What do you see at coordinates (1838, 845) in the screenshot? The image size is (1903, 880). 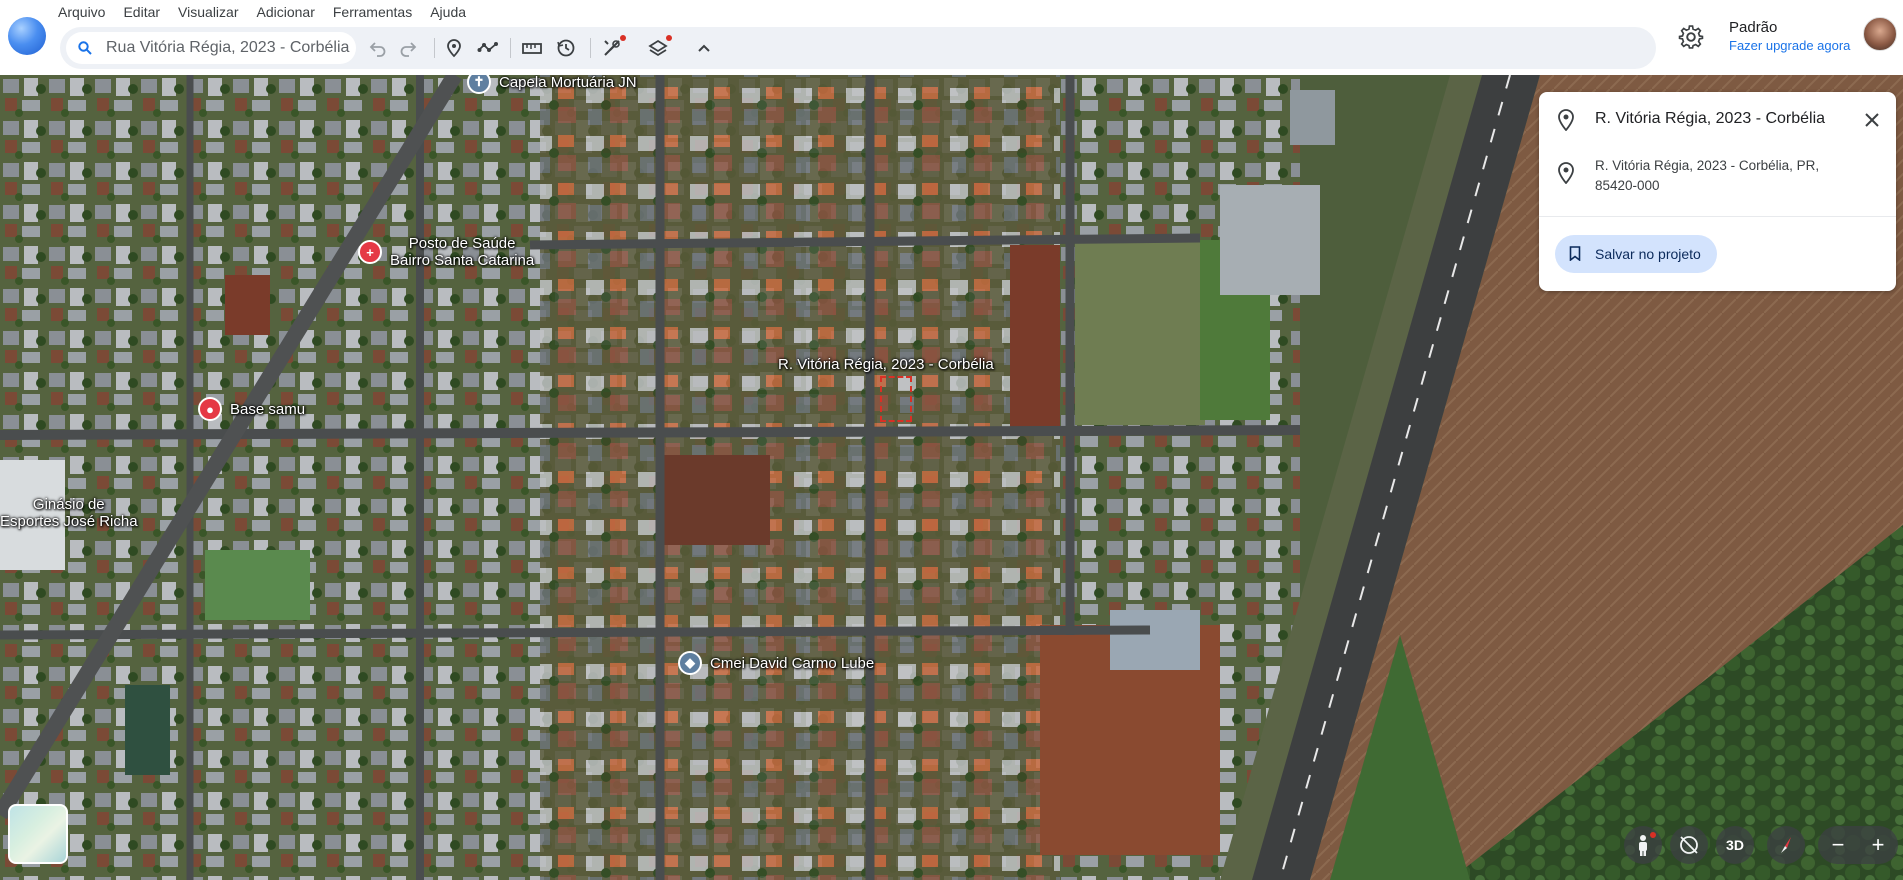 I see `zoom-out-button: −` at bounding box center [1838, 845].